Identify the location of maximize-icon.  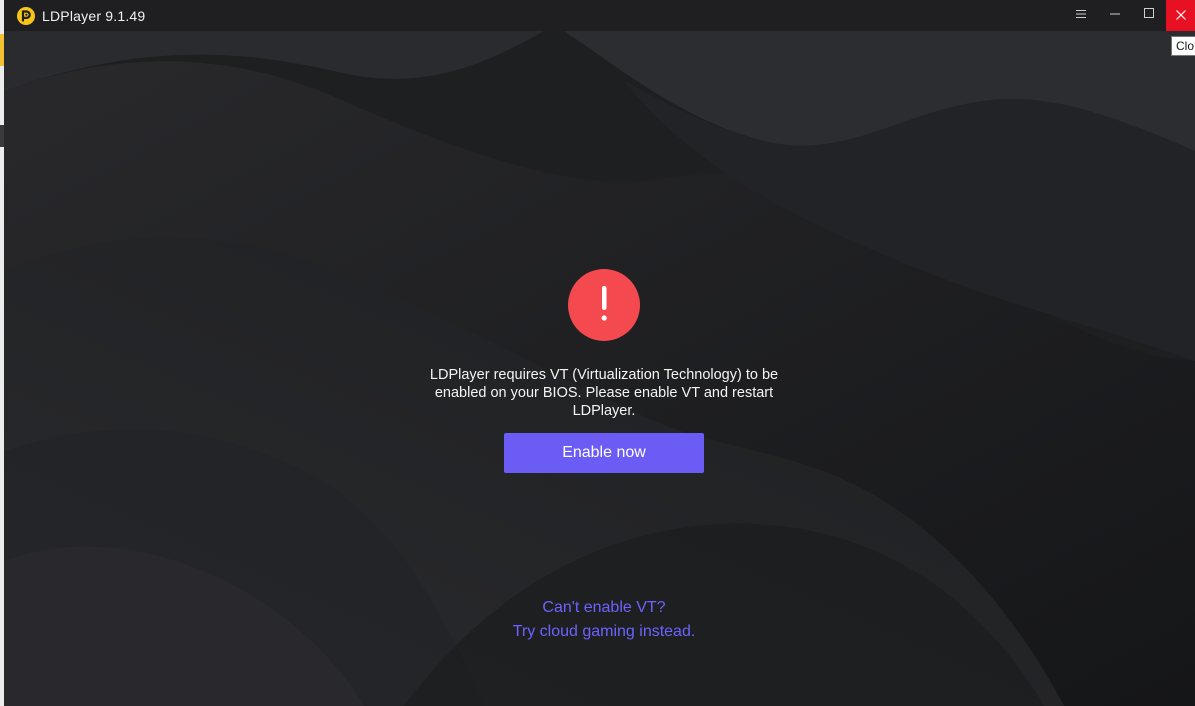
(1149, 14).